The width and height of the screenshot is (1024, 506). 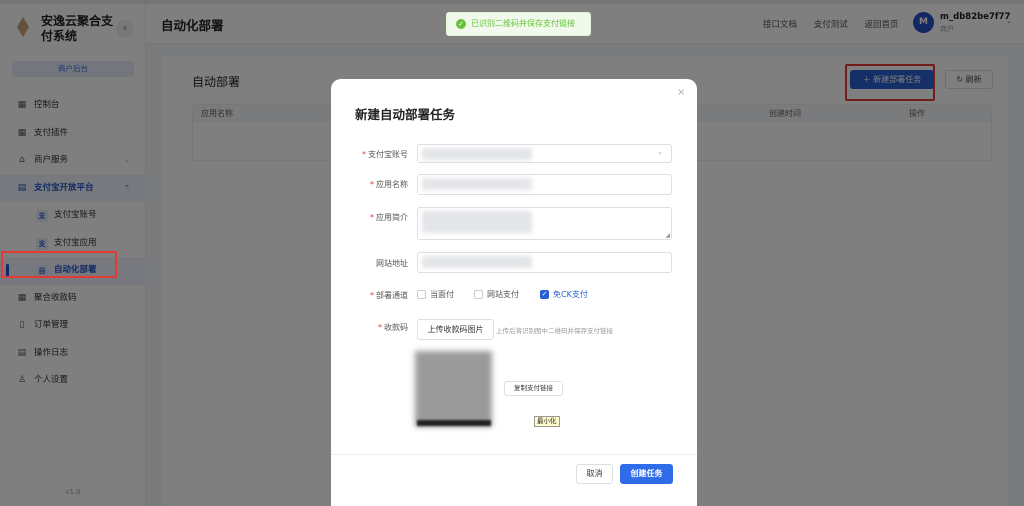 I want to click on upload-hint: 上传后将识别图中二维码并保存支付链接, so click(x=554, y=331).